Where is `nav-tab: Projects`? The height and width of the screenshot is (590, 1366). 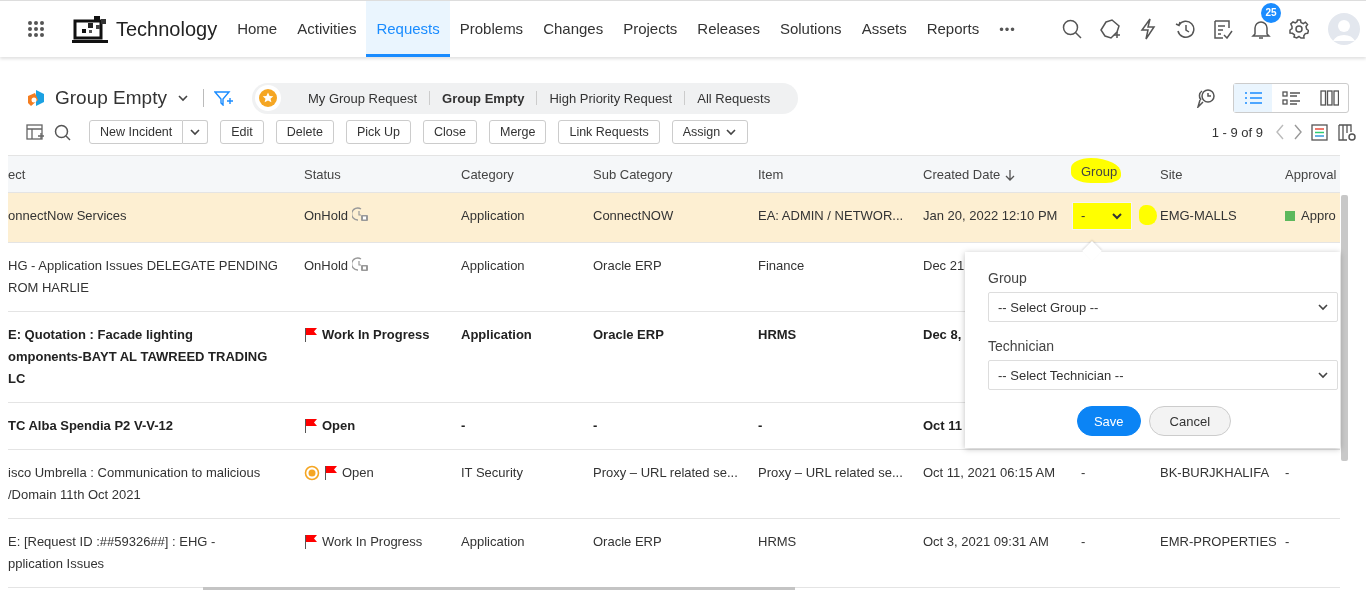 nav-tab: Projects is located at coordinates (650, 29).